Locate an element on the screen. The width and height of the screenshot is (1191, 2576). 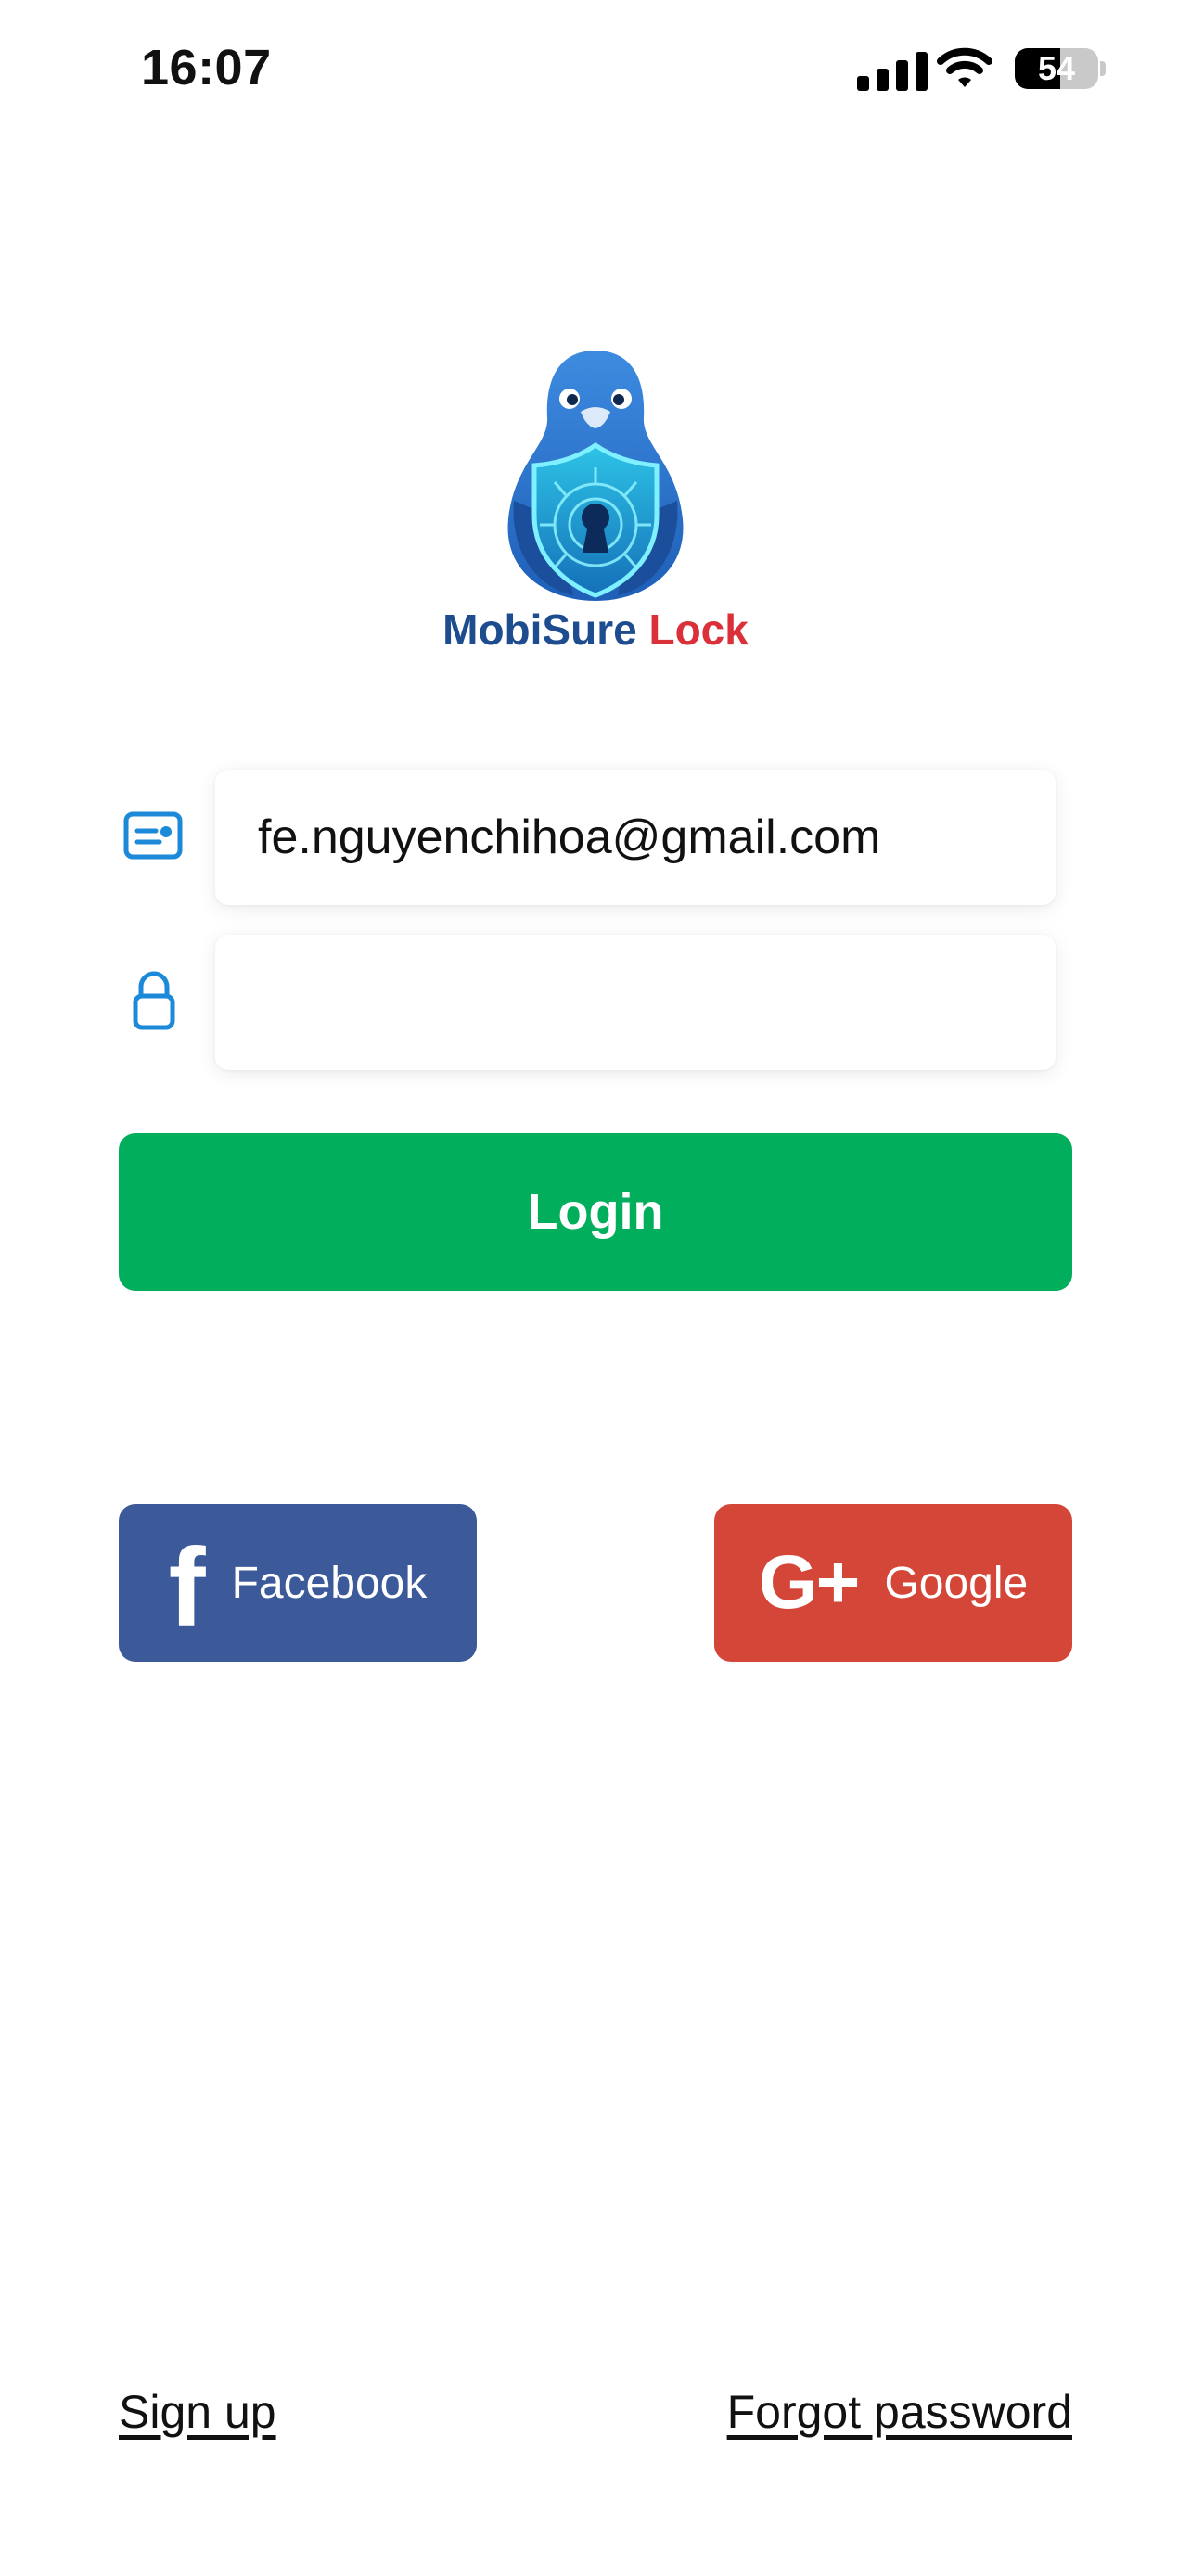
battery-level: 54 is located at coordinates (1056, 68).